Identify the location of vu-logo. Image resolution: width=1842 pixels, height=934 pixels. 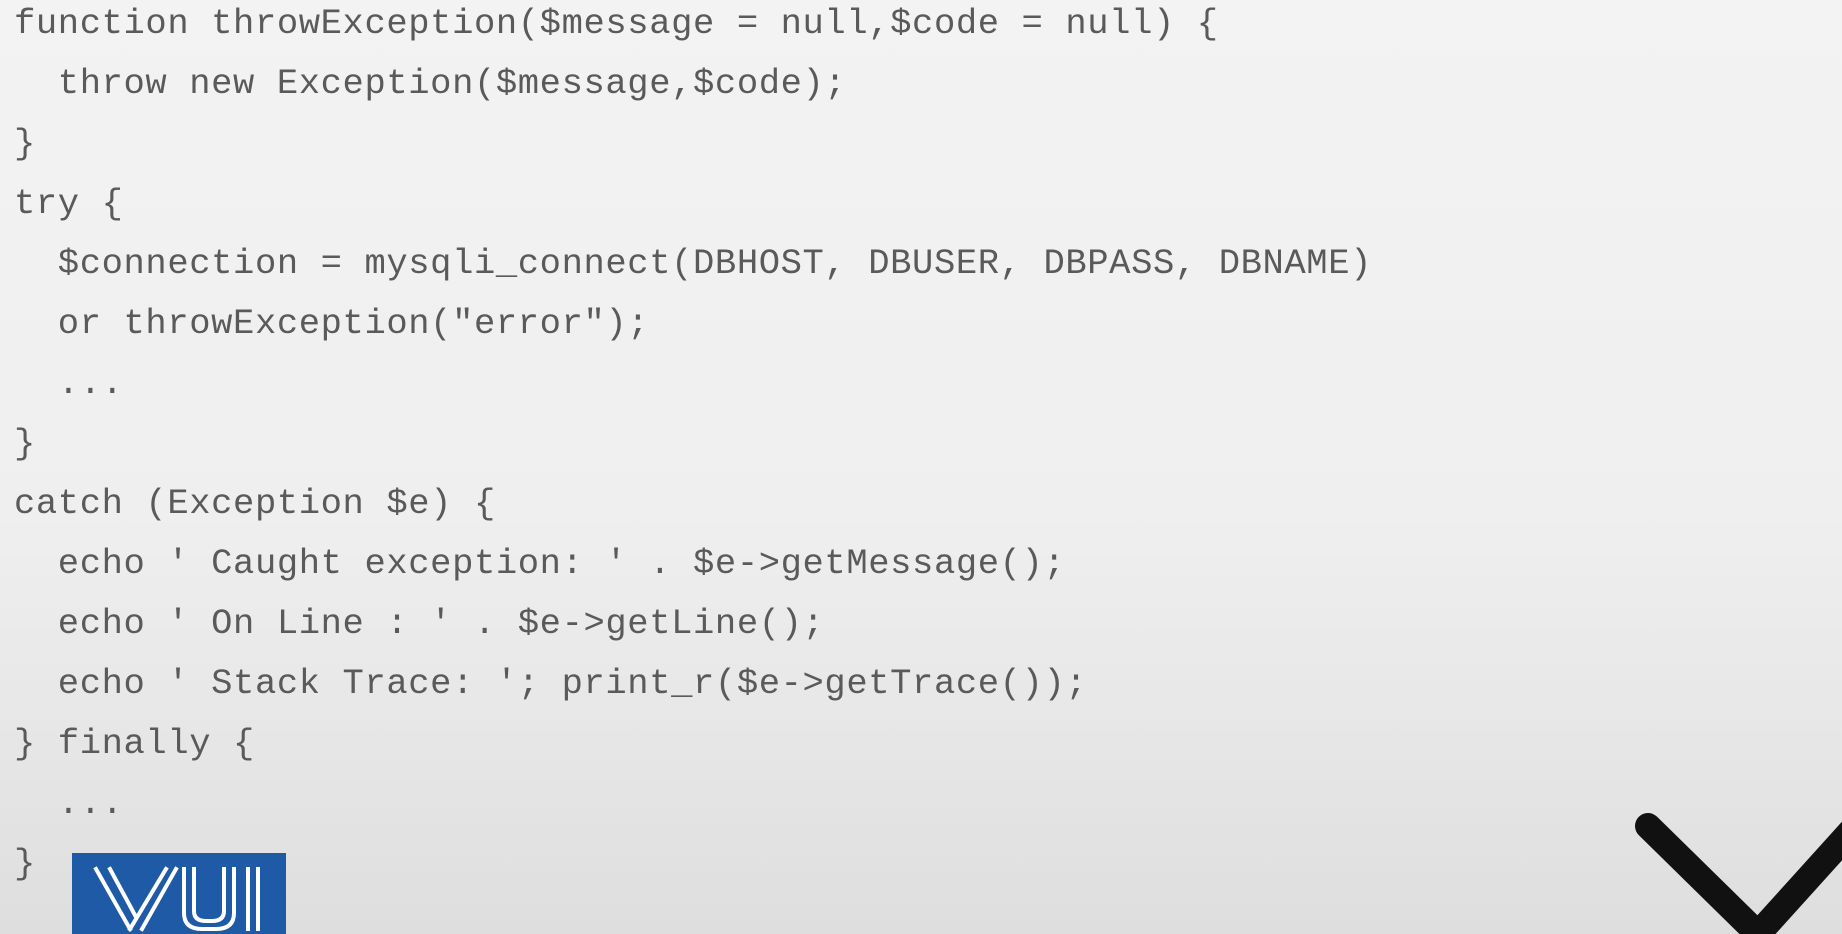
(179, 893).